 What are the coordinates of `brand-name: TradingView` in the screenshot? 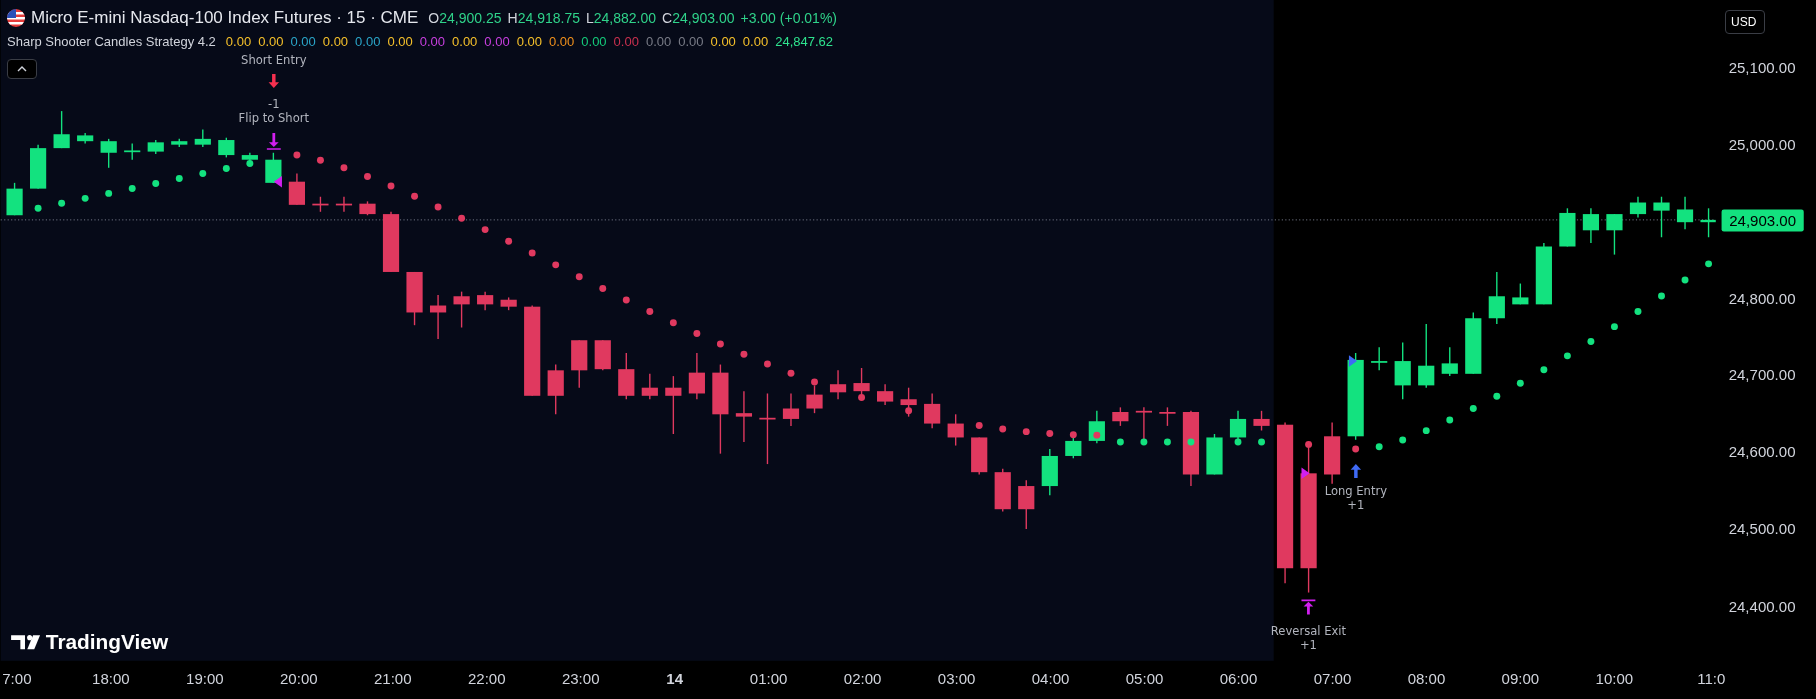 It's located at (107, 642).